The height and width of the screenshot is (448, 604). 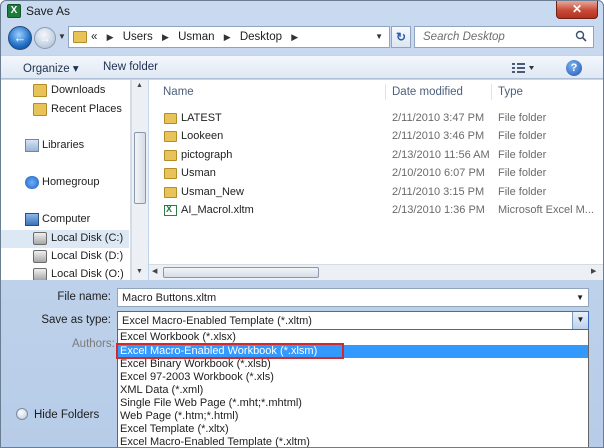 What do you see at coordinates (353, 416) in the screenshot?
I see `dropdown-option: Web Page (*.htm;*.html)` at bounding box center [353, 416].